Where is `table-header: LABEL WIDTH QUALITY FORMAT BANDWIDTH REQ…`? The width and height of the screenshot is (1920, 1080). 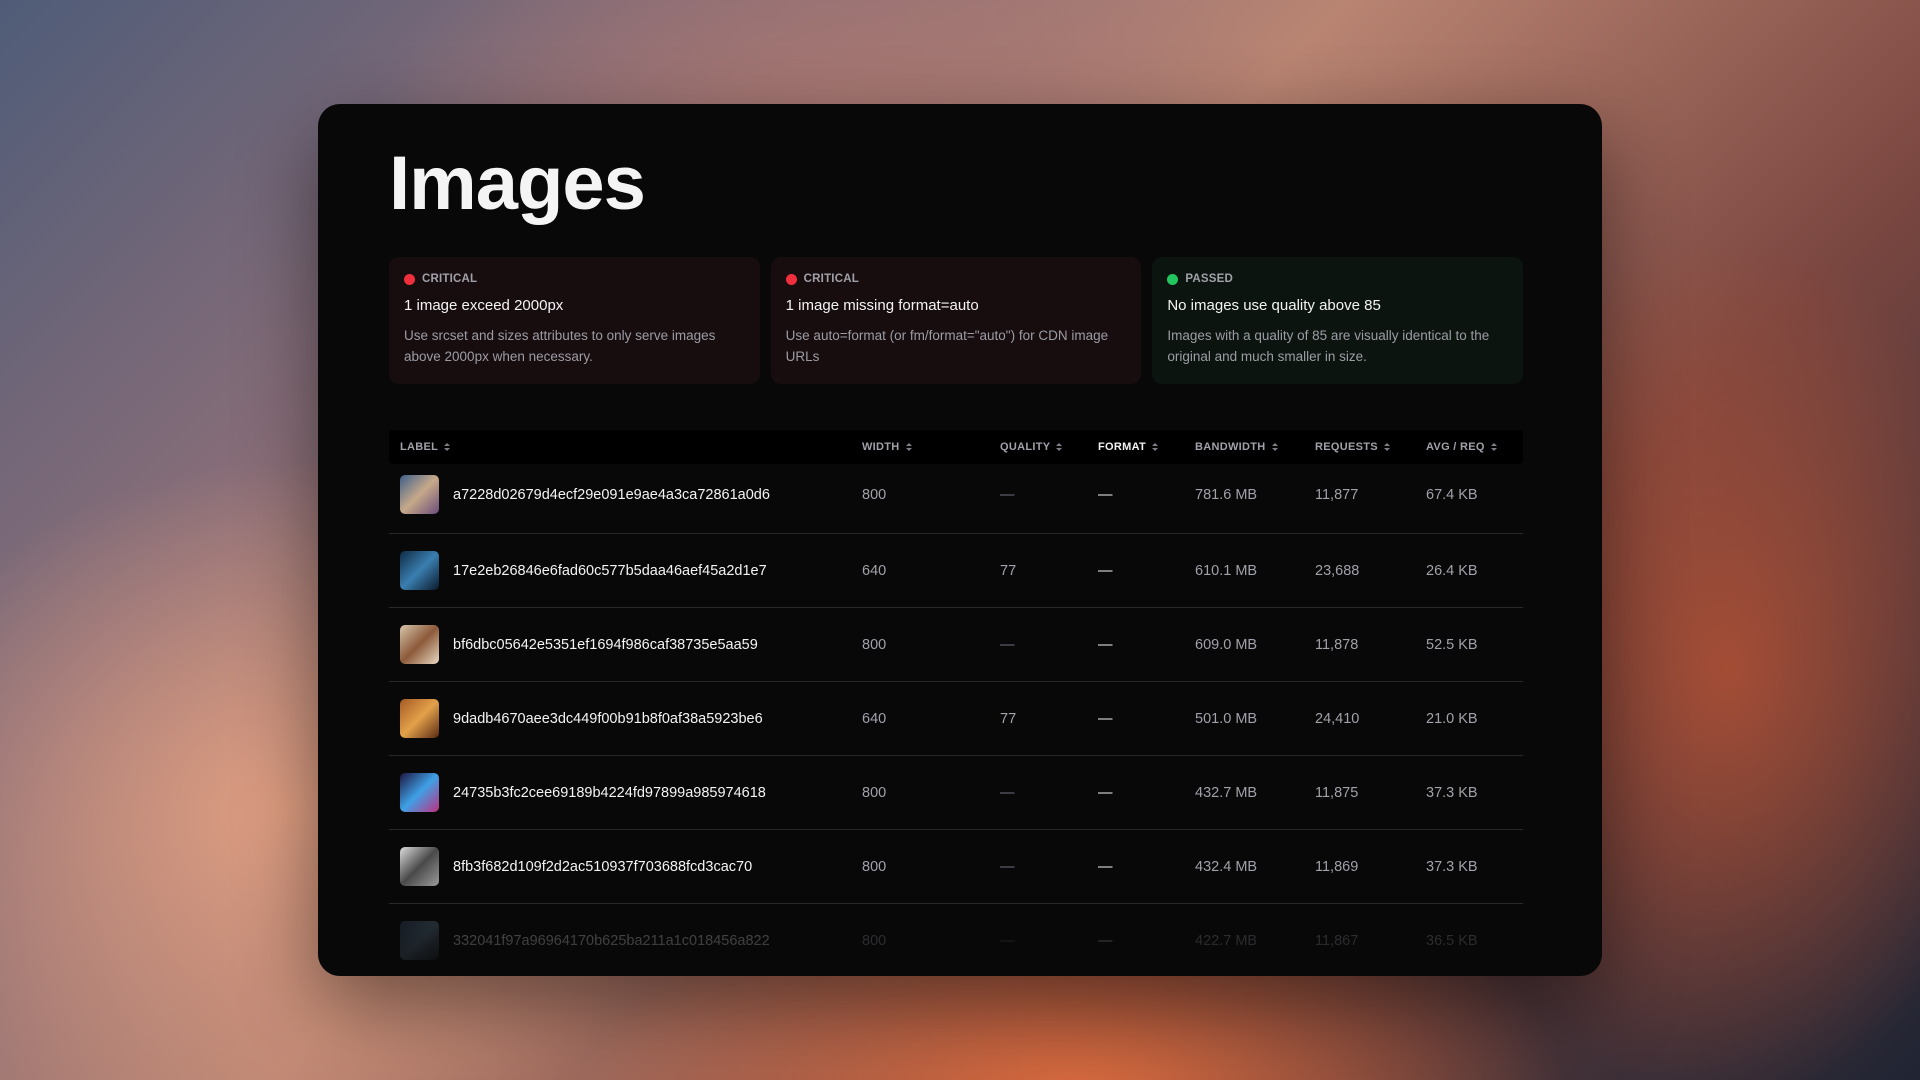 table-header: LABEL WIDTH QUALITY FORMAT BANDWIDTH REQ… is located at coordinates (956, 447).